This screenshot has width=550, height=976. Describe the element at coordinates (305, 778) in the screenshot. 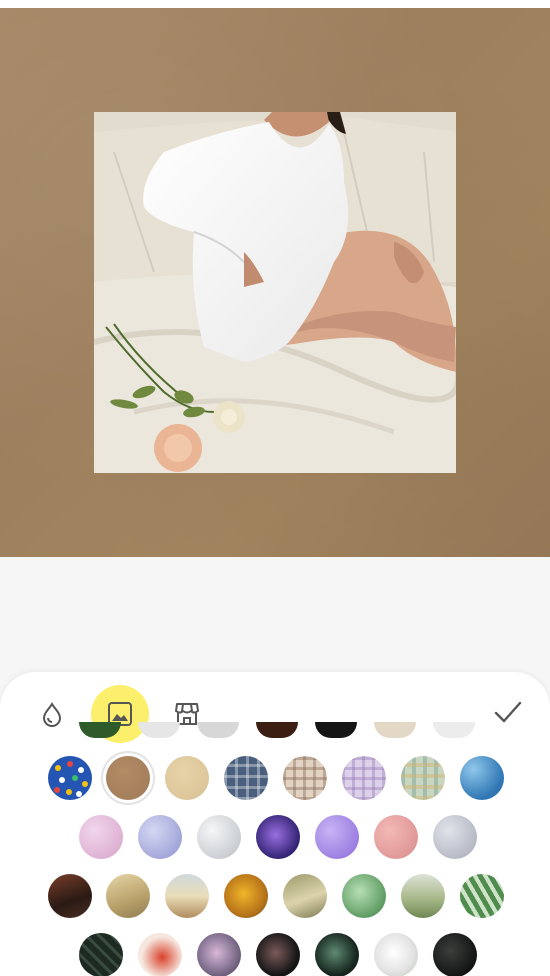

I see `swatch-tan-plaid` at that location.